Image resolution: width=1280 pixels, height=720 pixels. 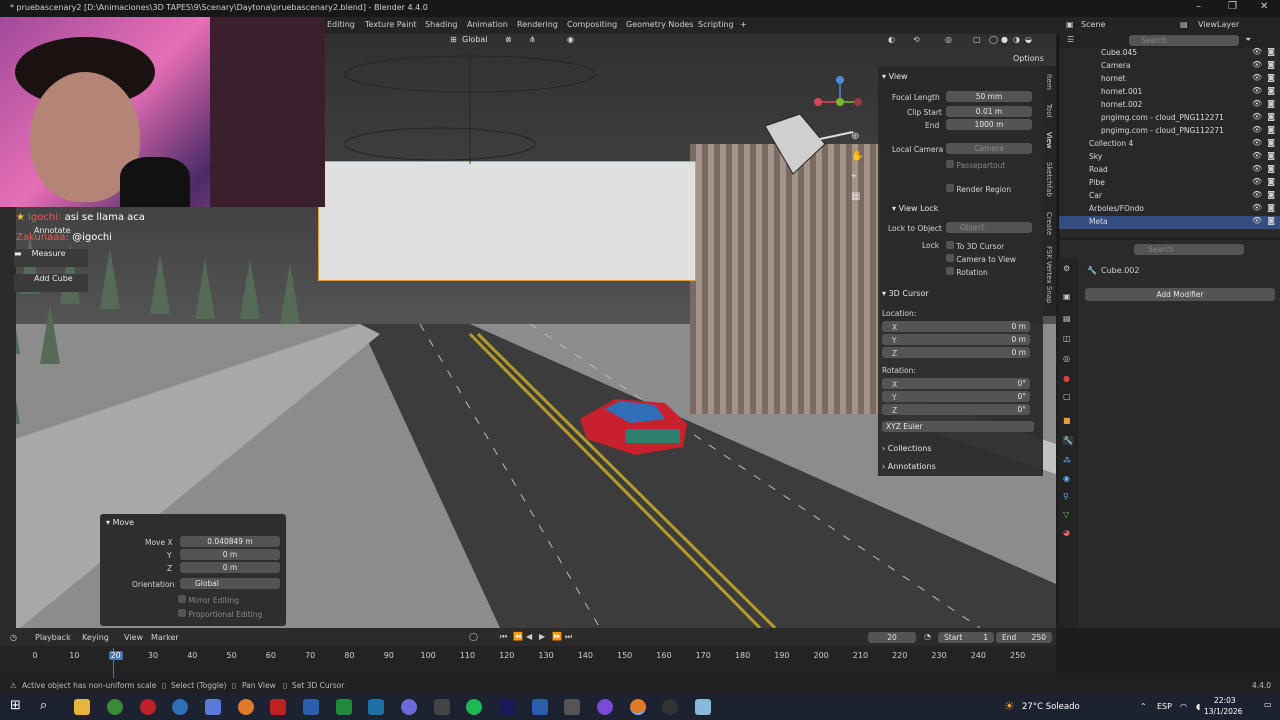 I want to click on move-y-field: 0 m, so click(x=230, y=554).